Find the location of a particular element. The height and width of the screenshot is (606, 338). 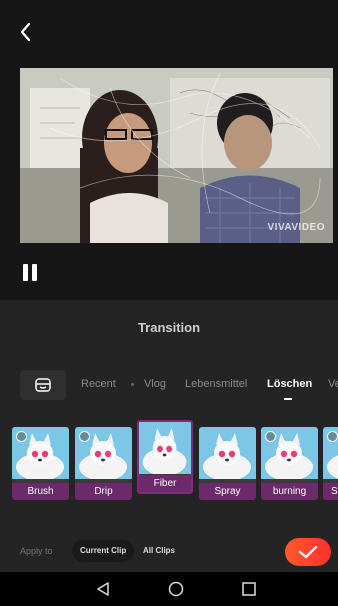

transition-list: Brush Drip Fiber Spray burning S is located at coordinates (169, 461).